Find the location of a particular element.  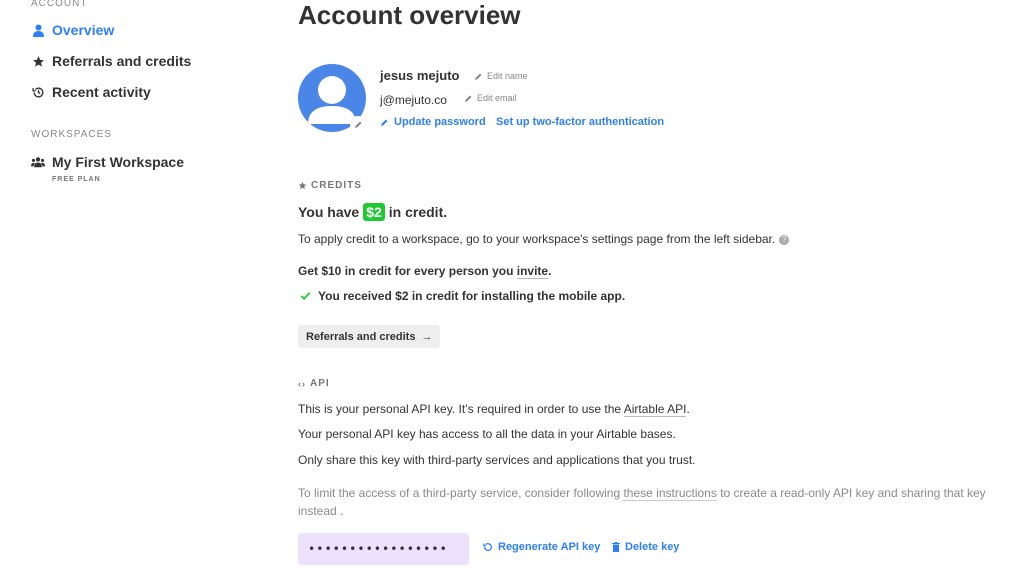

delete-key-link: Delete key is located at coordinates (645, 547).